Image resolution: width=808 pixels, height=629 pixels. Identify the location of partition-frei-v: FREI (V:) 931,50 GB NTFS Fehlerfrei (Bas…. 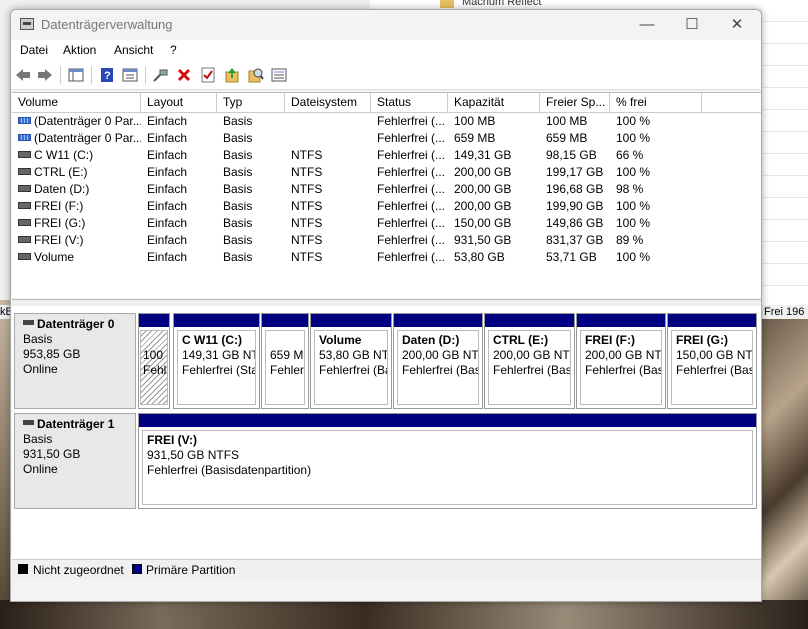
(447, 461).